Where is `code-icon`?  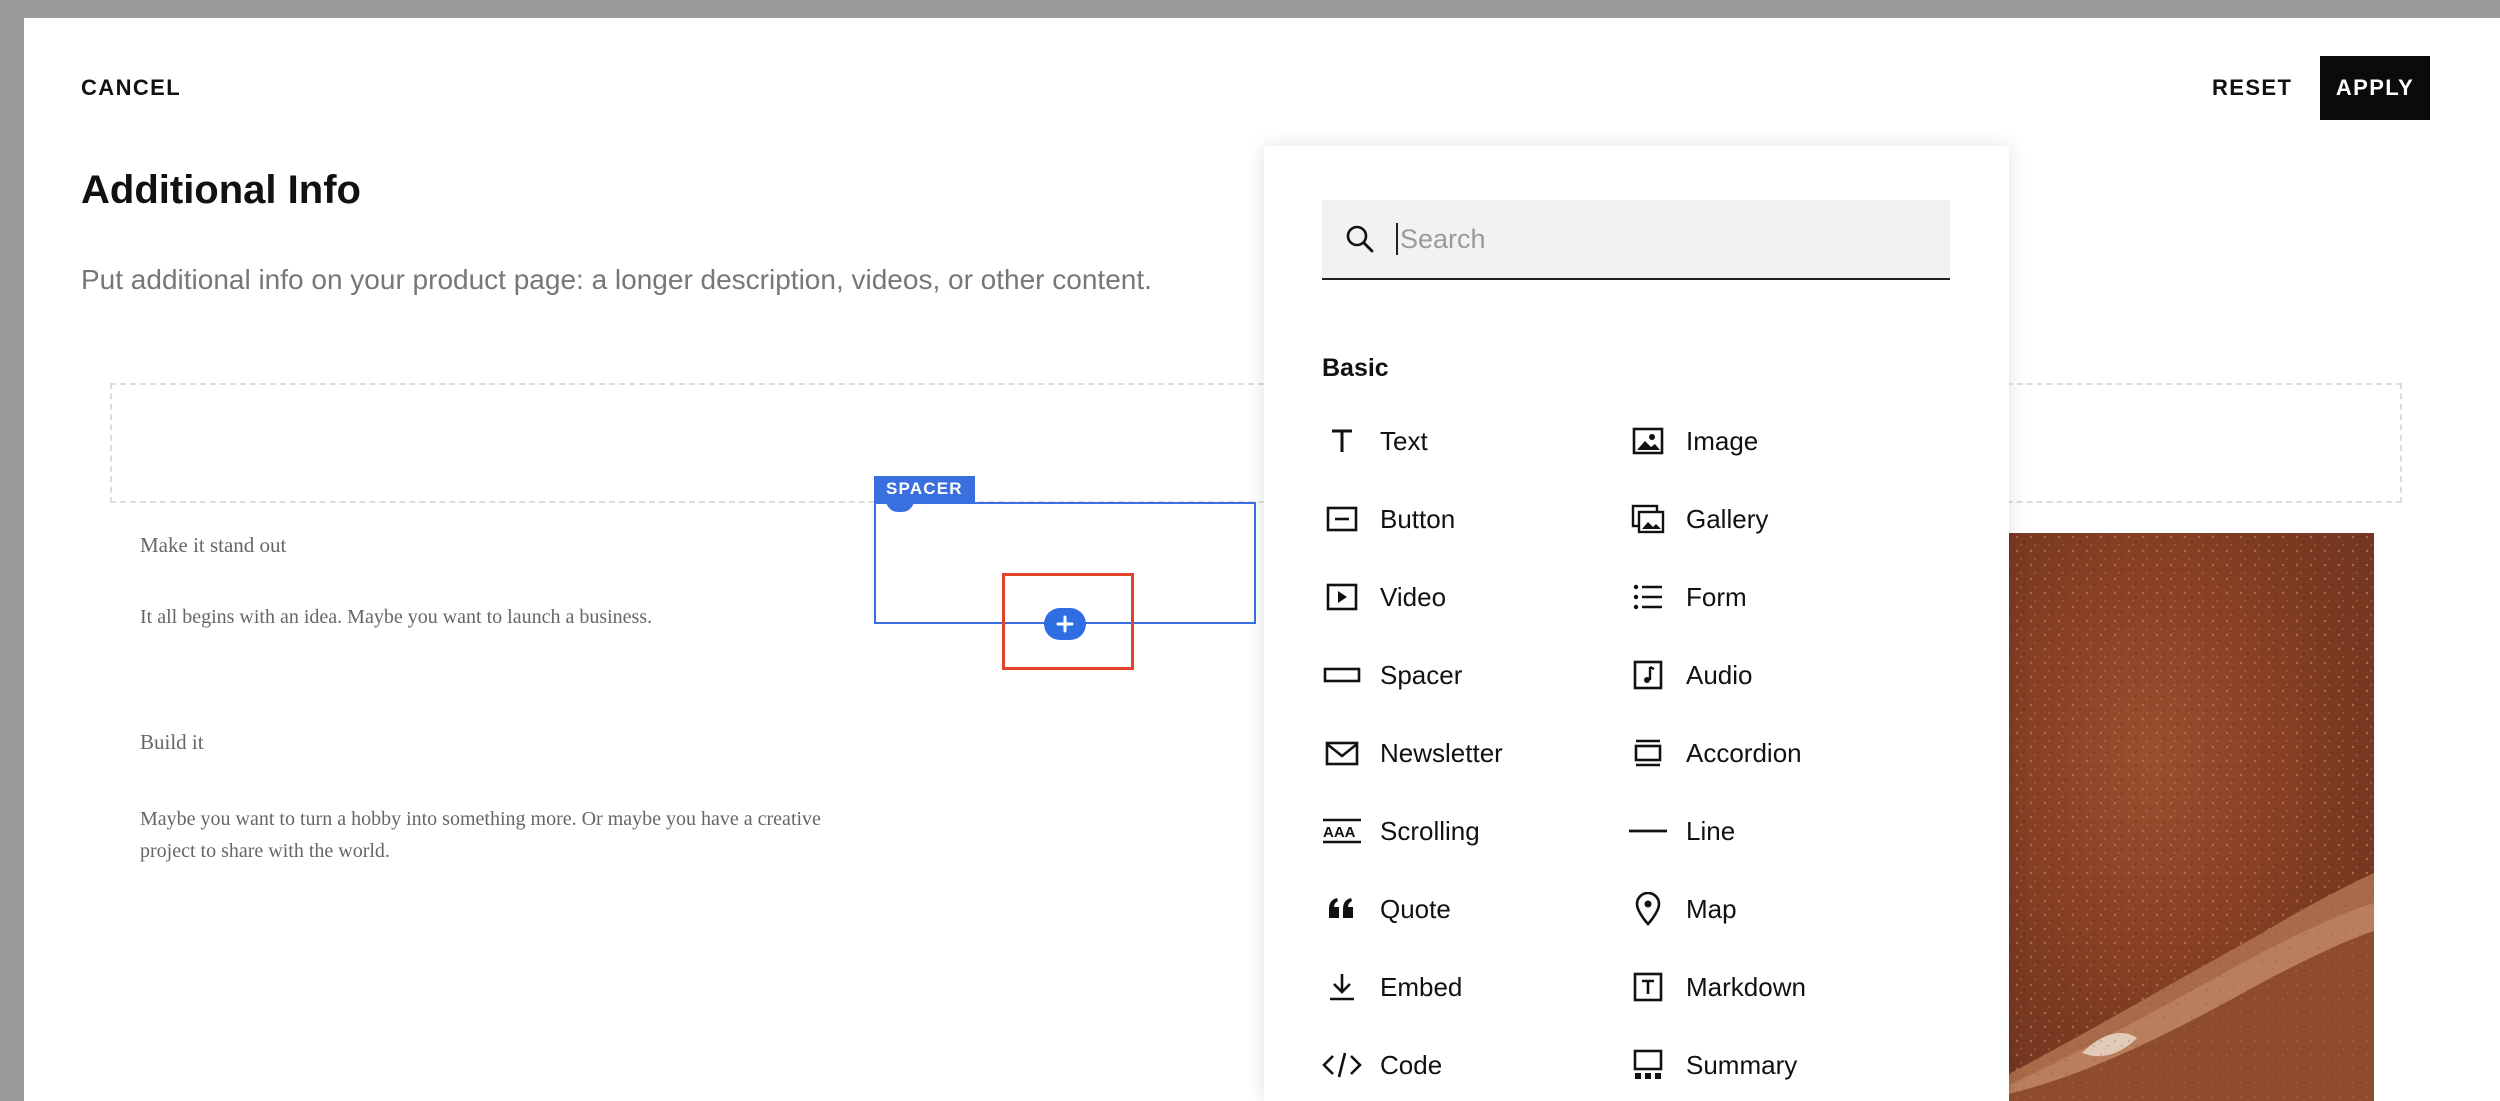 code-icon is located at coordinates (1342, 1065).